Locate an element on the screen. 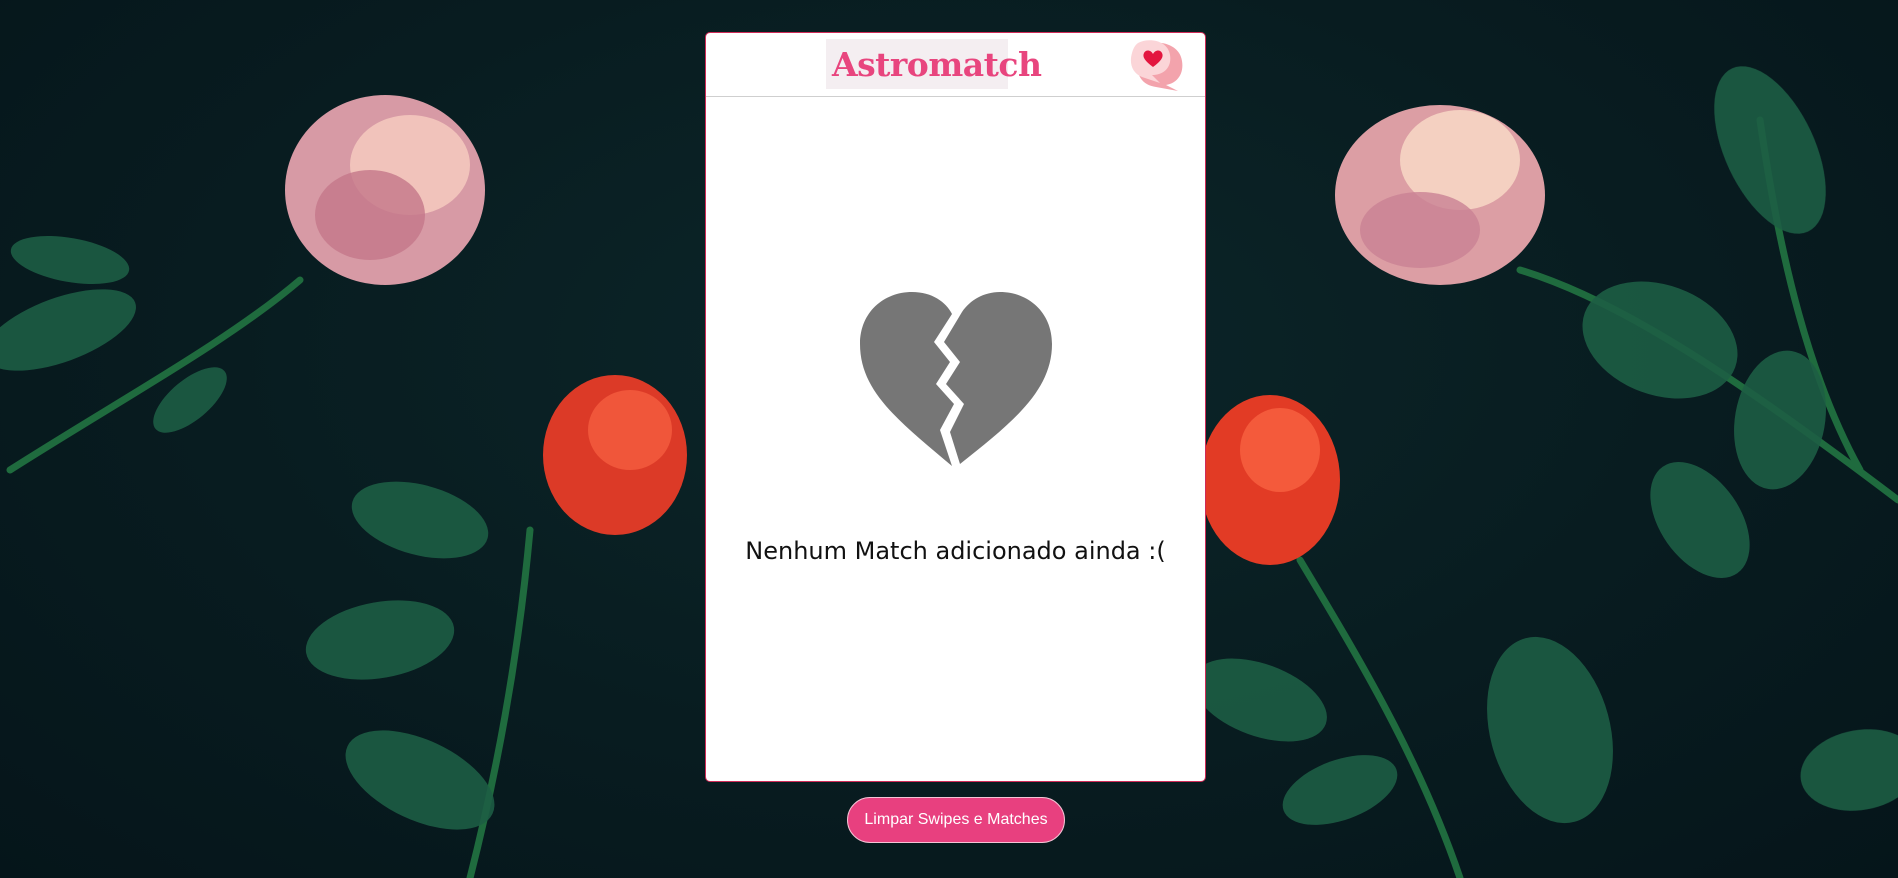 The width and height of the screenshot is (1898, 878). matches-button is located at coordinates (1160, 65).